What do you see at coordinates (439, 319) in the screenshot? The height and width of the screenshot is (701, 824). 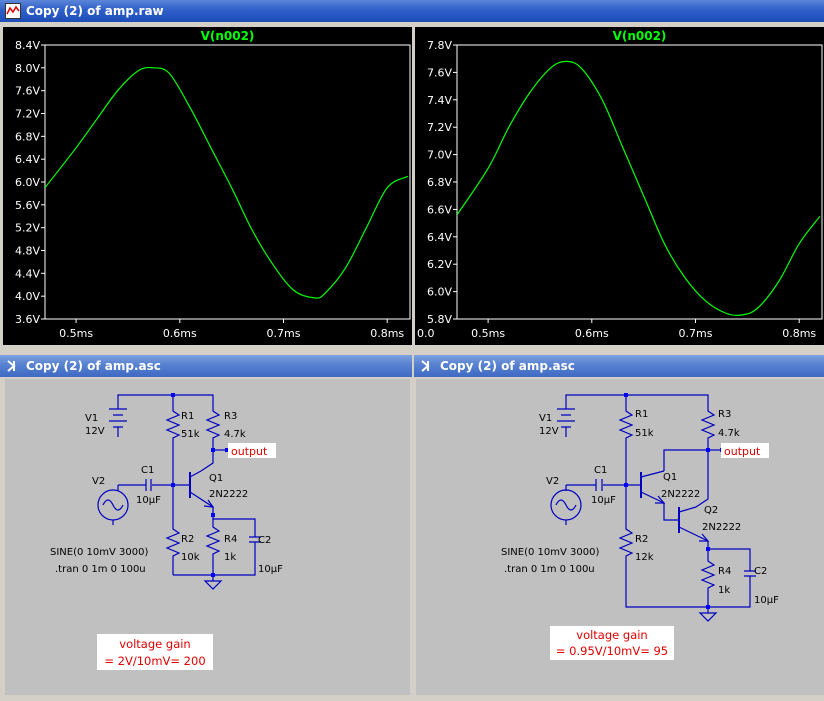 I see `y-tick-label: 5.8V` at bounding box center [439, 319].